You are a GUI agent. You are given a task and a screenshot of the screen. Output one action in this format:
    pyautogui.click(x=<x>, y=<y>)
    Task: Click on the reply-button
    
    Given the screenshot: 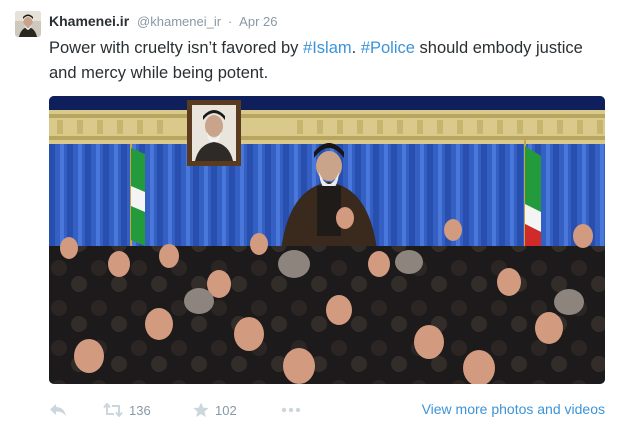 What is the action you would take?
    pyautogui.click(x=58, y=410)
    